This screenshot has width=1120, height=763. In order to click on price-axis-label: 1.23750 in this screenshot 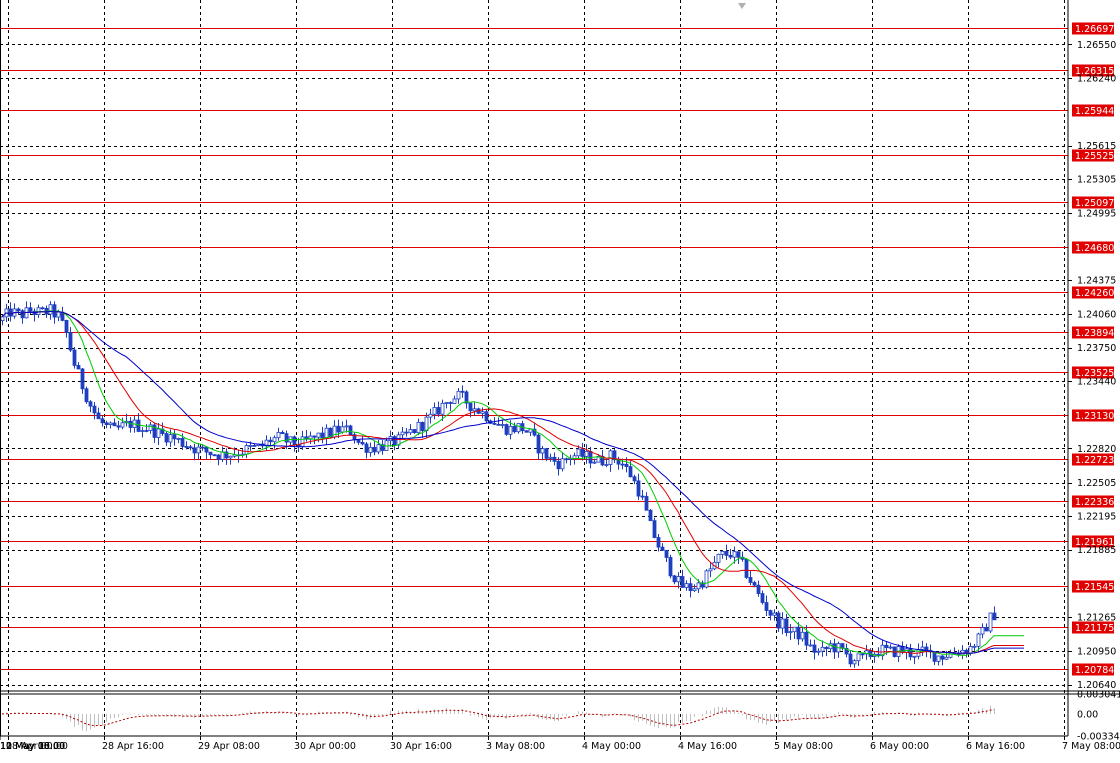, I will do `click(1096, 348)`.